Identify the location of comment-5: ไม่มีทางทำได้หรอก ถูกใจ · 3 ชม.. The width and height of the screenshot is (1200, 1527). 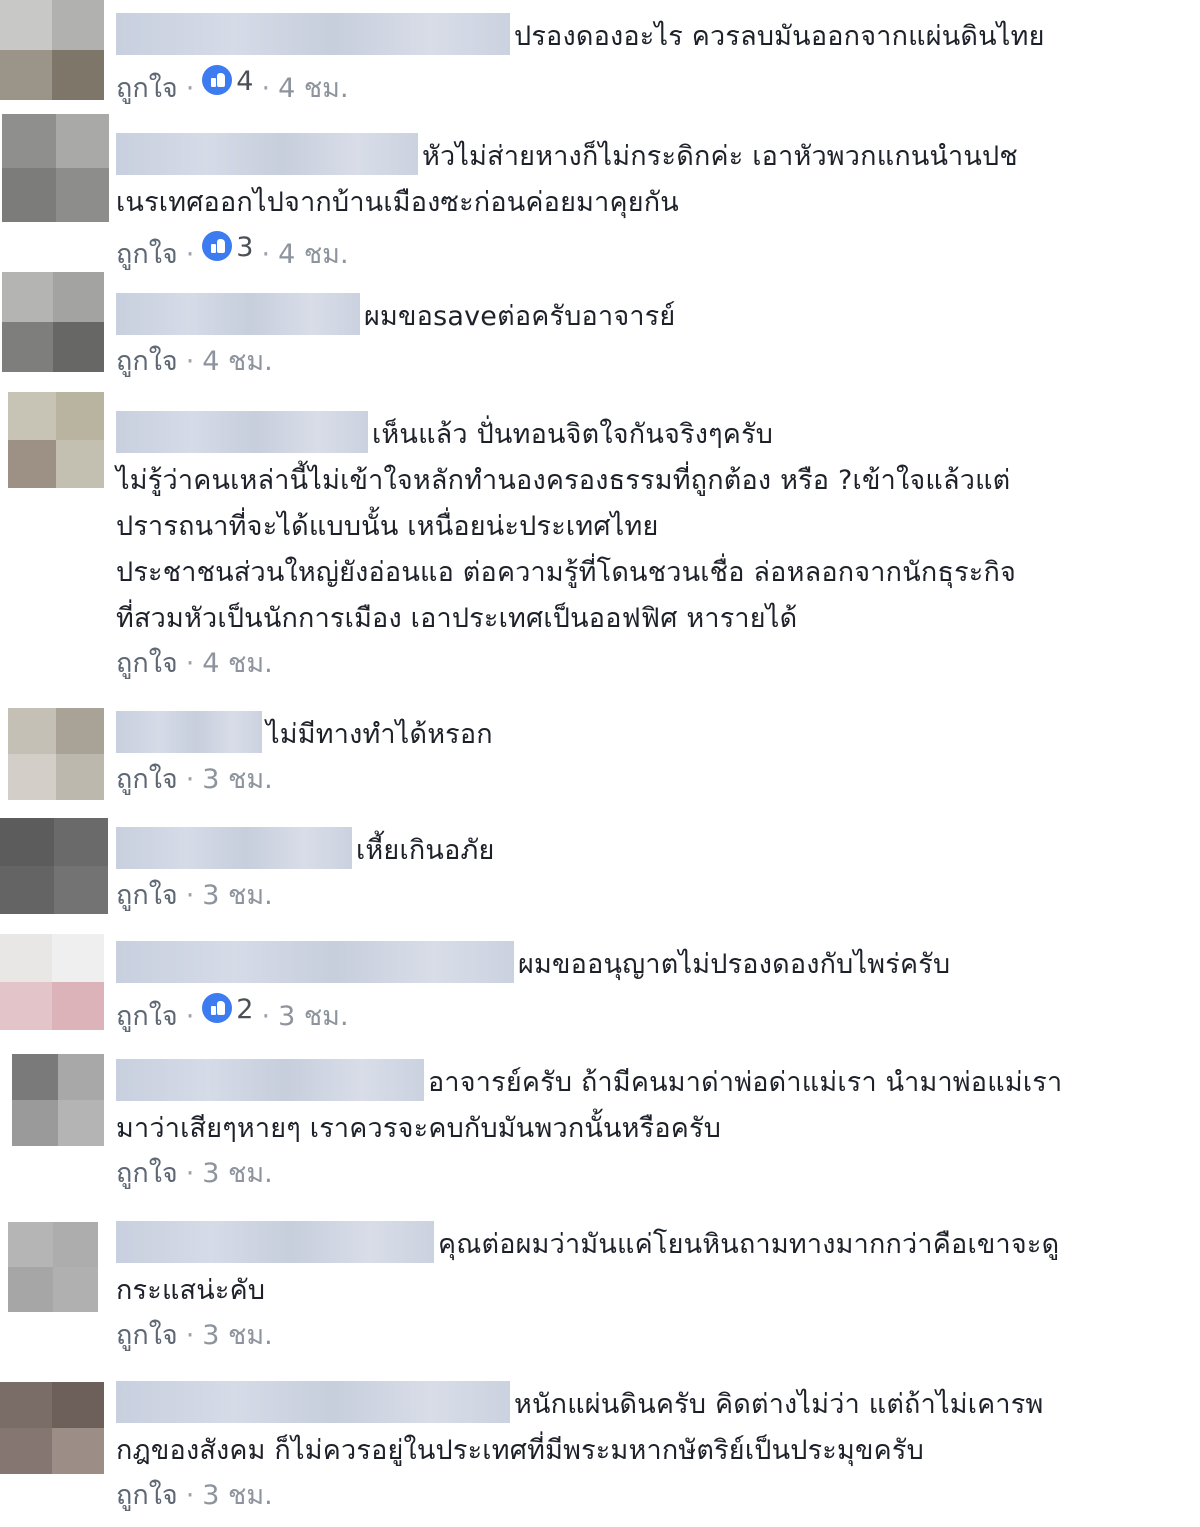
(600, 763).